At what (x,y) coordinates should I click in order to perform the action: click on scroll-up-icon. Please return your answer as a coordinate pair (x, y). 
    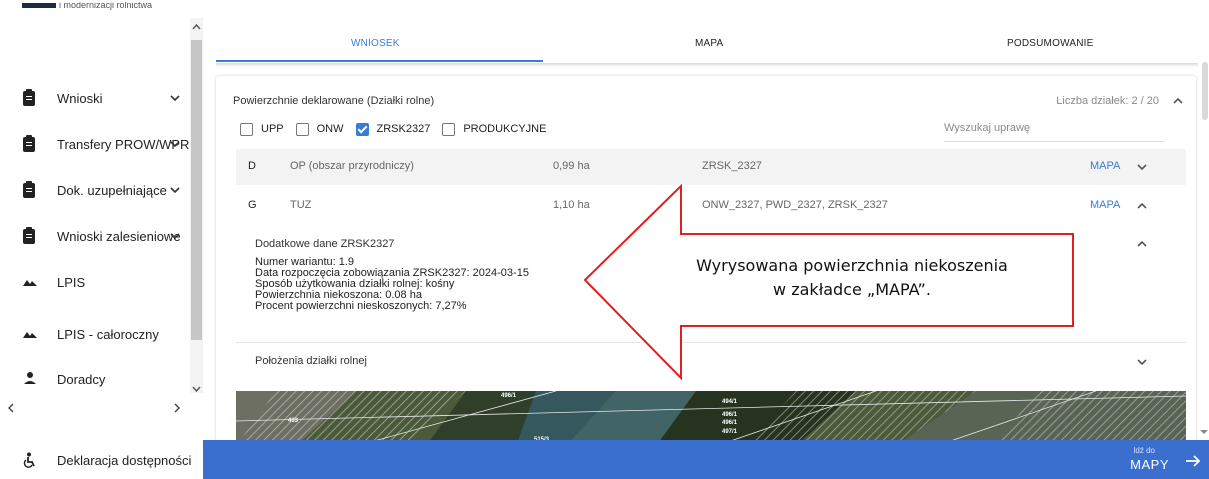
    Looking at the image, I should click on (196, 27).